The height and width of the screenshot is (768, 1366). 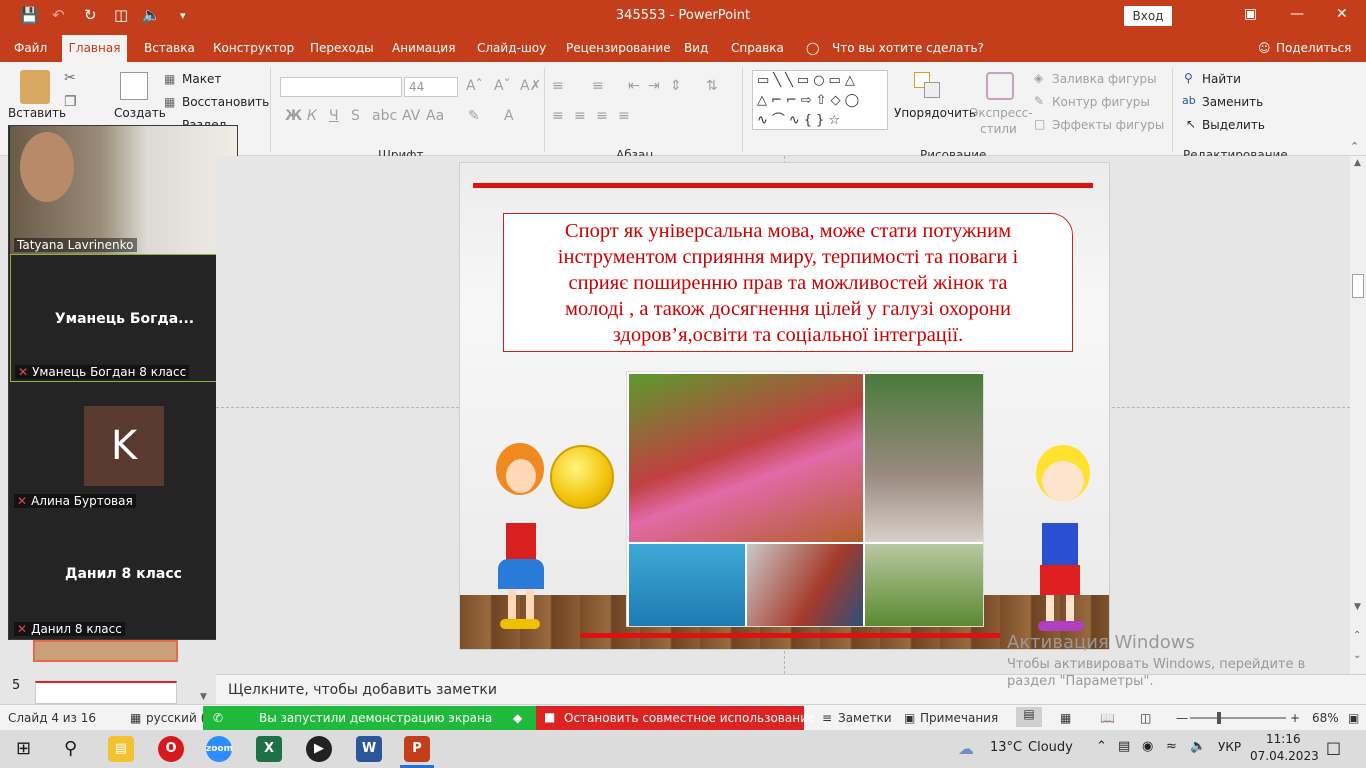 What do you see at coordinates (1124, 746) in the screenshot?
I see `network-icon: ▤` at bounding box center [1124, 746].